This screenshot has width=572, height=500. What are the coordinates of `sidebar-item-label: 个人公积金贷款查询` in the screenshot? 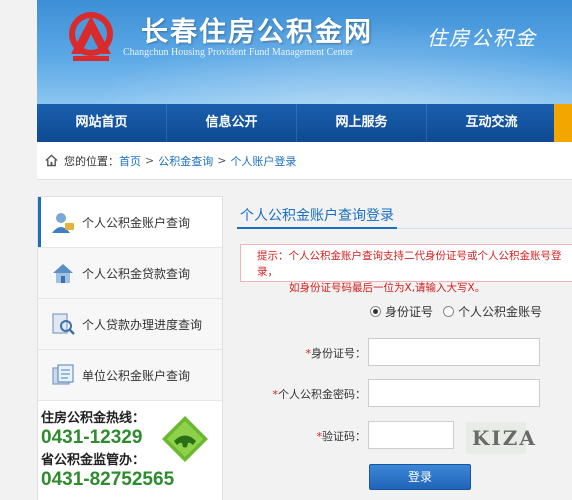 It's located at (136, 273).